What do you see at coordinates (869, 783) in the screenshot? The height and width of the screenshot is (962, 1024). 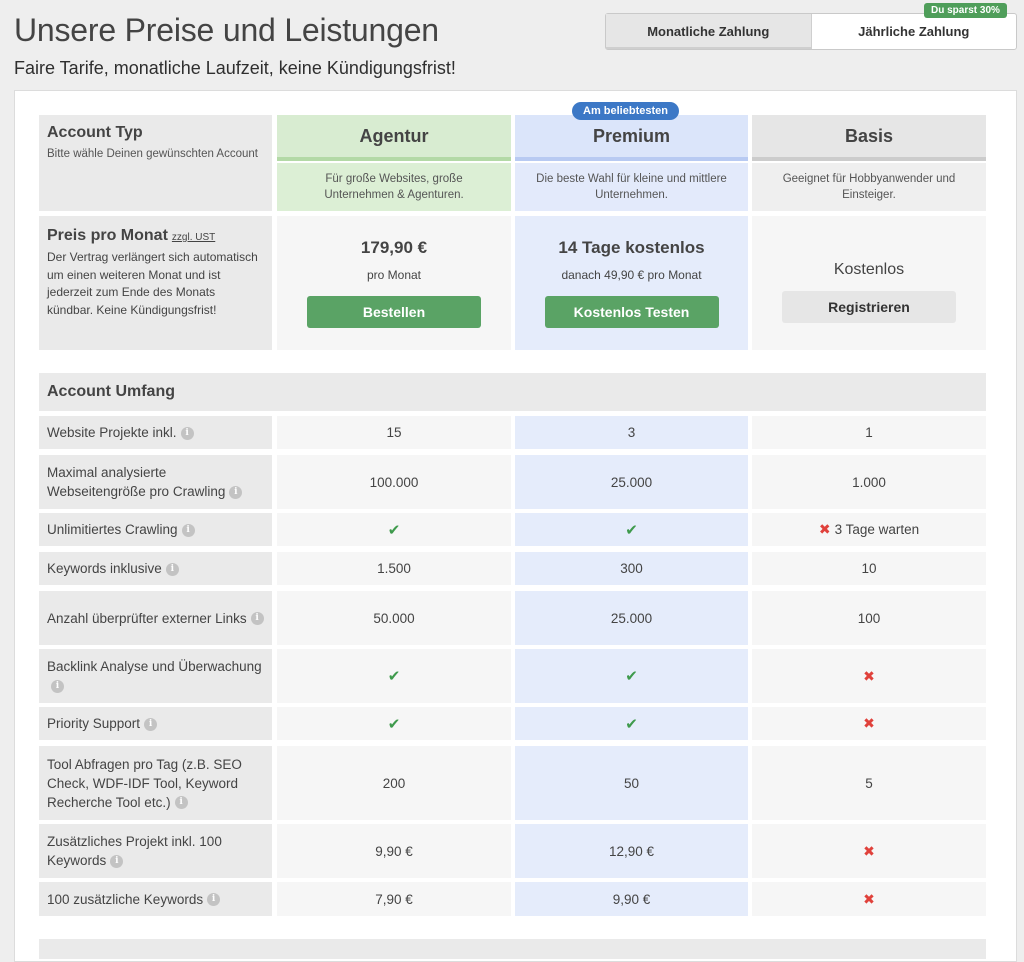 I see `feature-value-text: 5` at bounding box center [869, 783].